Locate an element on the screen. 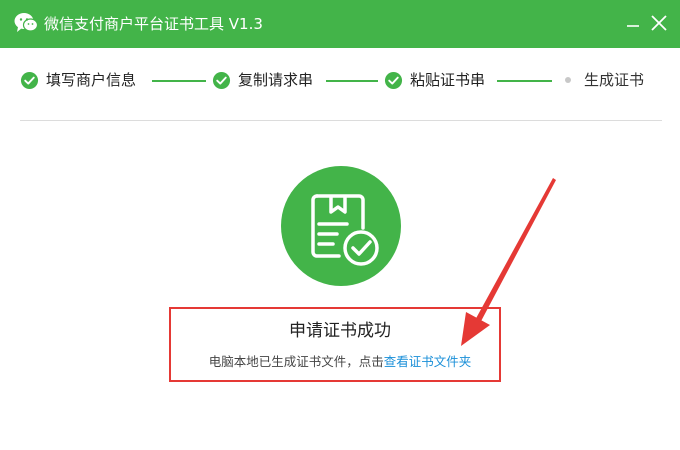 The image size is (680, 450). divider is located at coordinates (341, 120).